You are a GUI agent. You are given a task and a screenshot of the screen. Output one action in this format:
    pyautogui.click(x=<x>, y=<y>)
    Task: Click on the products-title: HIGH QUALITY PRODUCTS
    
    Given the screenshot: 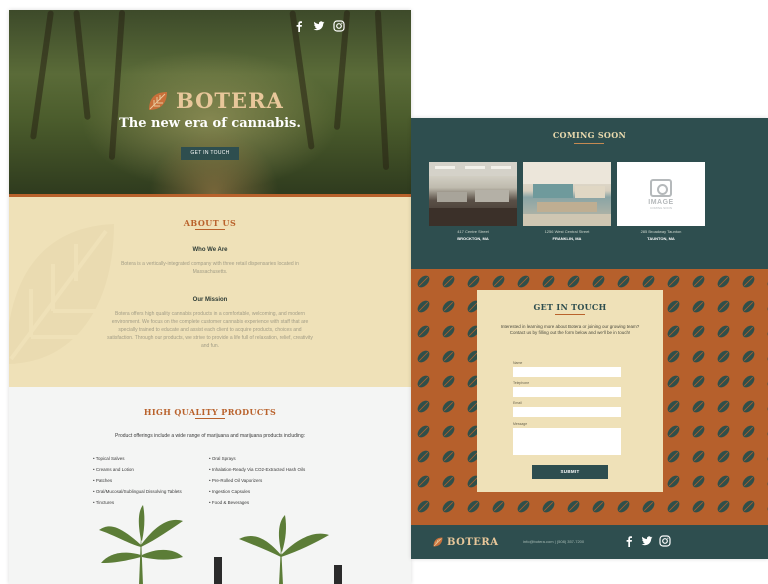 What is the action you would take?
    pyautogui.click(x=210, y=412)
    